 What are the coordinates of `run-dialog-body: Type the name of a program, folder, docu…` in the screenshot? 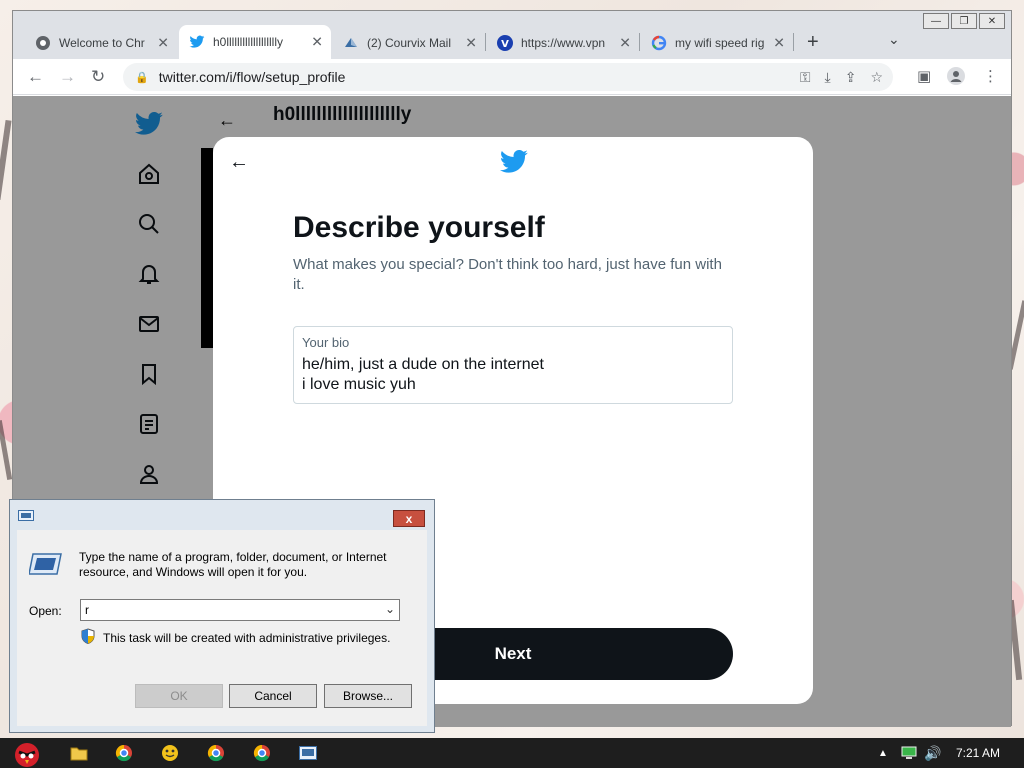 It's located at (222, 628).